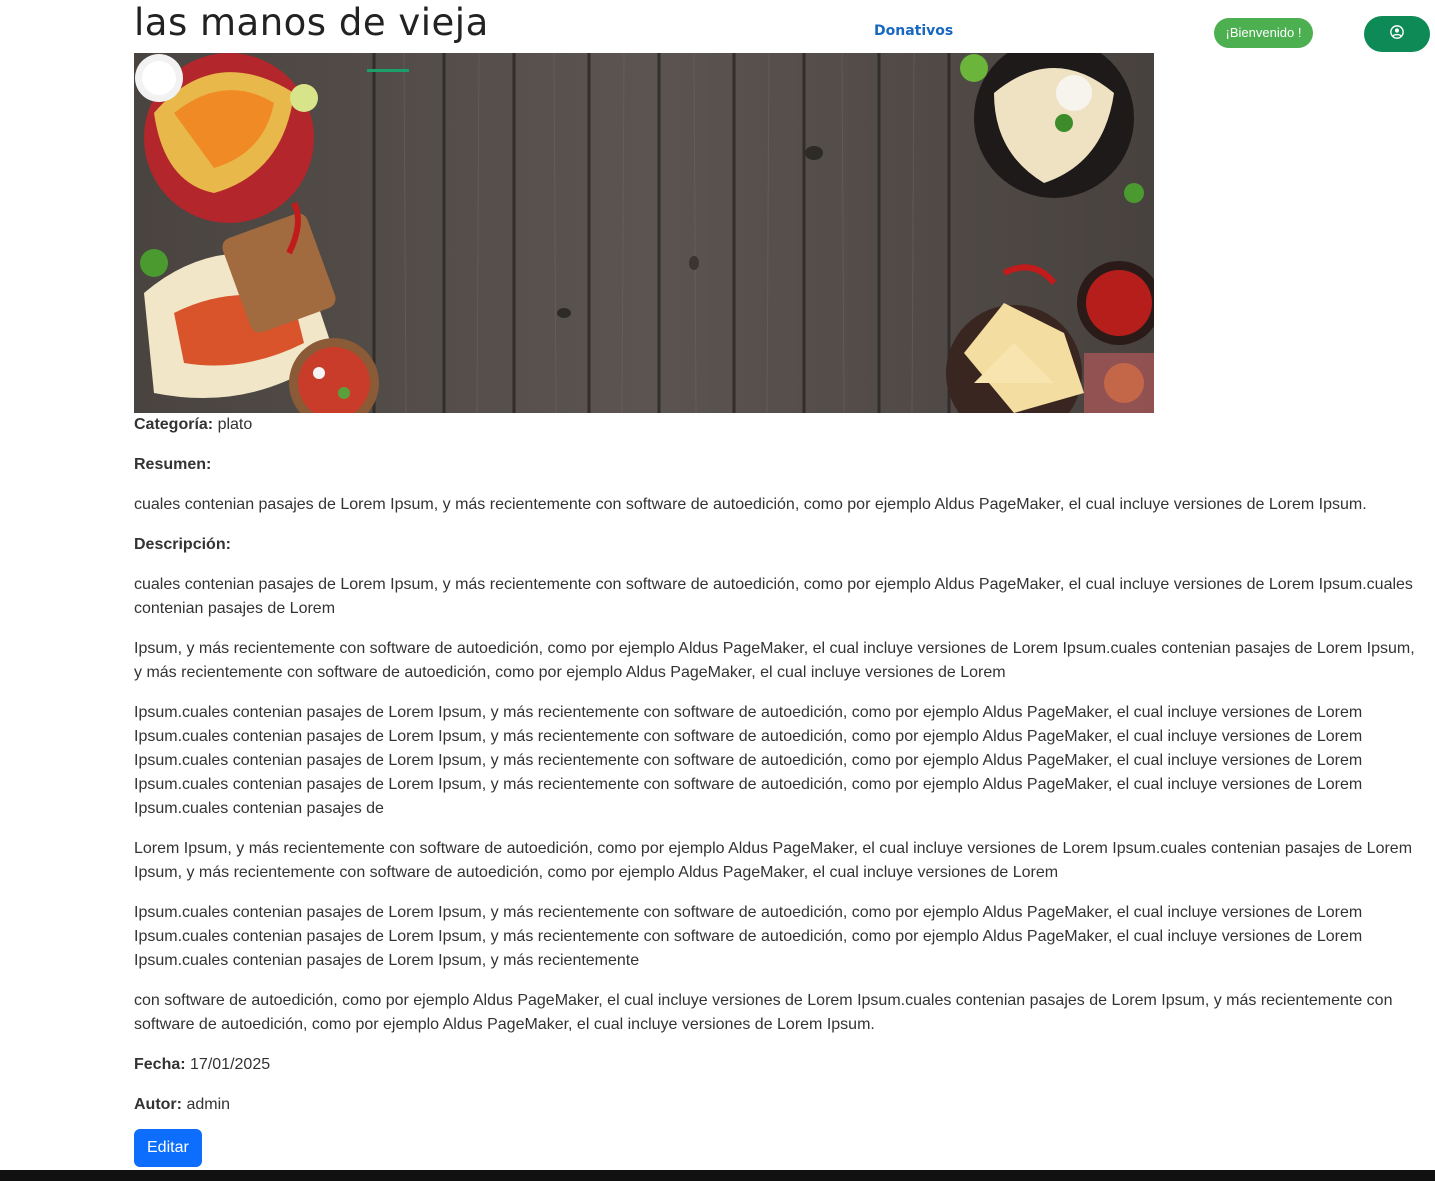  What do you see at coordinates (780, 1105) in the screenshot?
I see `author-row: Autor: admin` at bounding box center [780, 1105].